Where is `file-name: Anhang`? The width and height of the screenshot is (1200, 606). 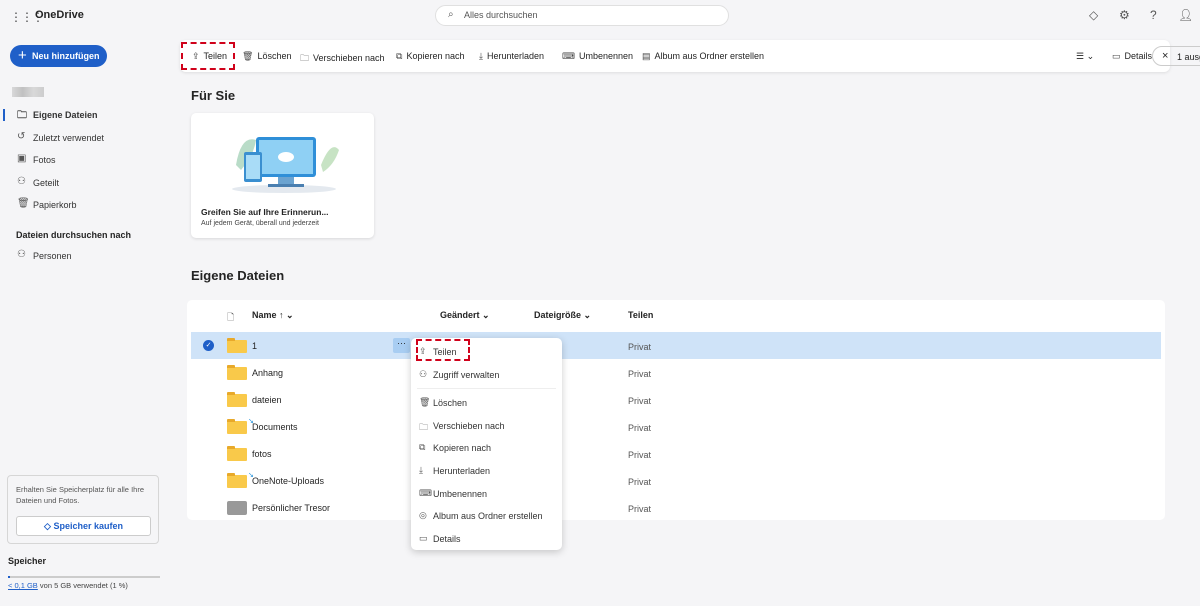 file-name: Anhang is located at coordinates (267, 373).